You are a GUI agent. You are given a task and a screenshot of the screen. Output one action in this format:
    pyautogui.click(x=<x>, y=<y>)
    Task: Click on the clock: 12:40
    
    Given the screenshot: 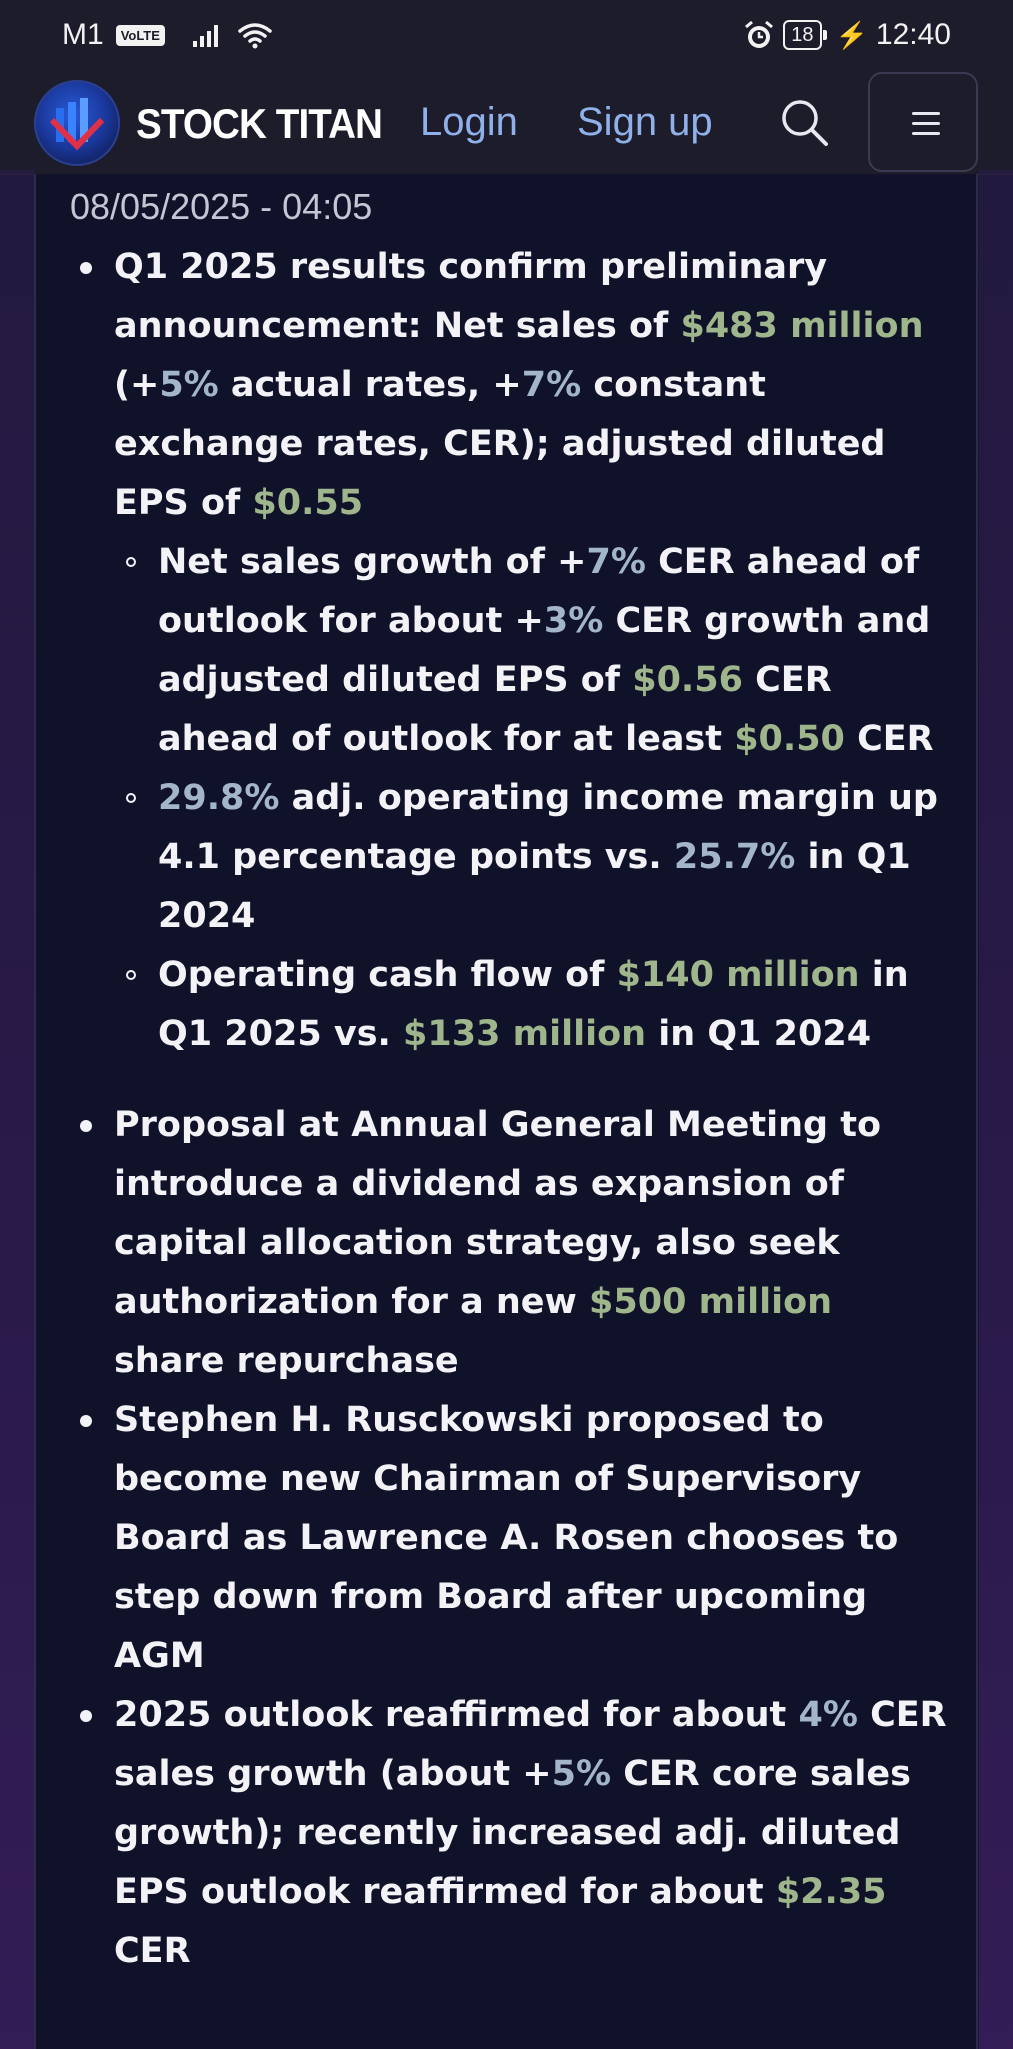 What is the action you would take?
    pyautogui.click(x=913, y=34)
    